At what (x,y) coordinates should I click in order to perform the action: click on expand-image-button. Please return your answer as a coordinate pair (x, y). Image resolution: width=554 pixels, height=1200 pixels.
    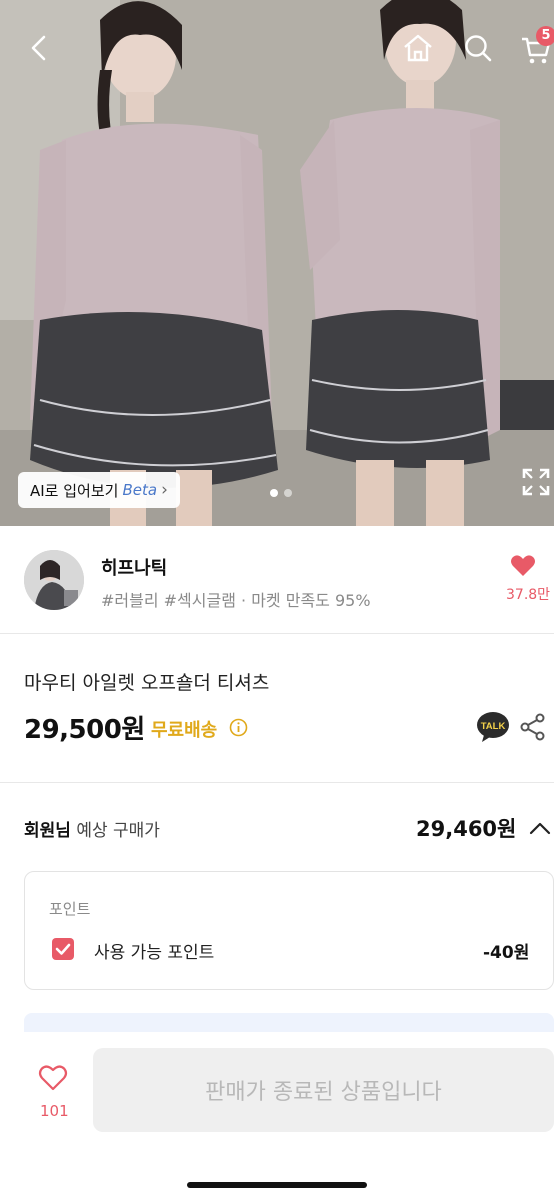
    Looking at the image, I should click on (536, 482).